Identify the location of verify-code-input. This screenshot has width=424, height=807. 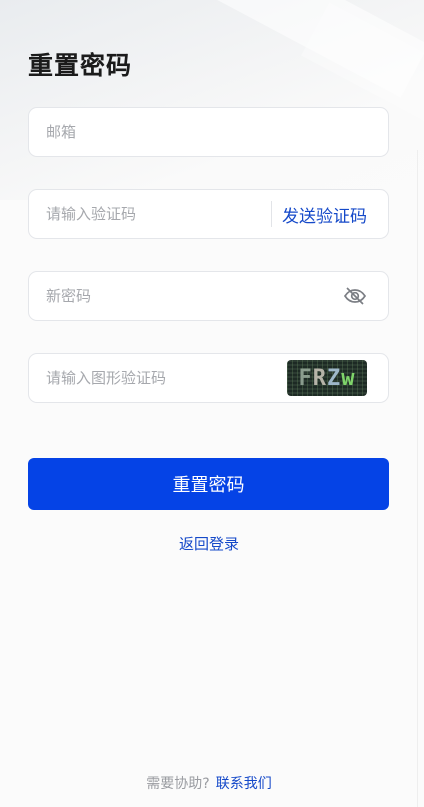
(150, 214).